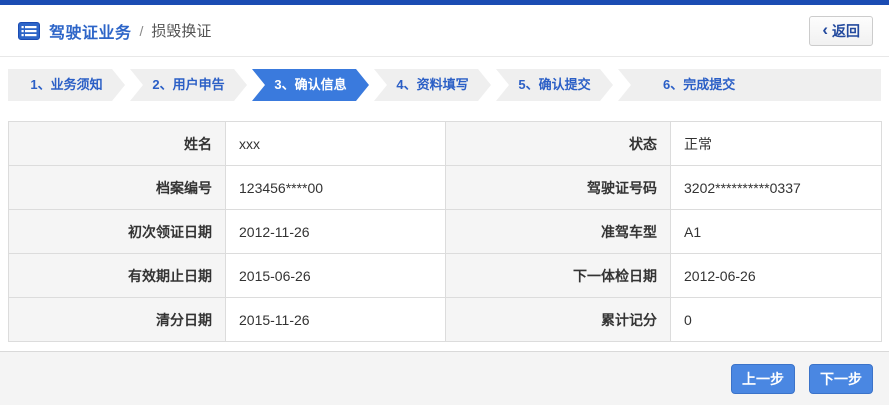 The height and width of the screenshot is (405, 889). I want to click on field-value-status: 正常, so click(776, 143).